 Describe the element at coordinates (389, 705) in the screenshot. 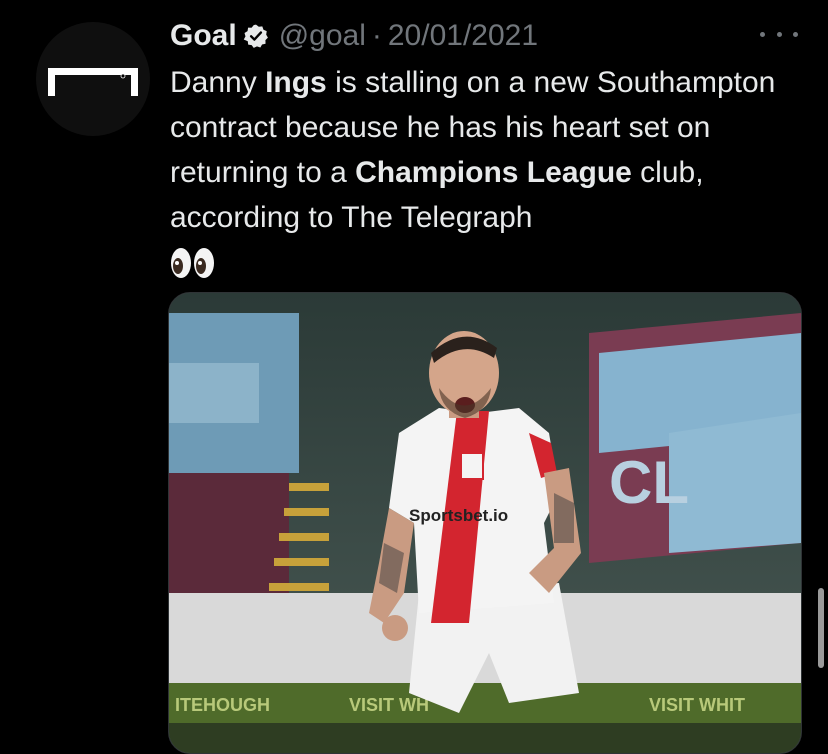

I see `board-mid: VISIT WH` at that location.